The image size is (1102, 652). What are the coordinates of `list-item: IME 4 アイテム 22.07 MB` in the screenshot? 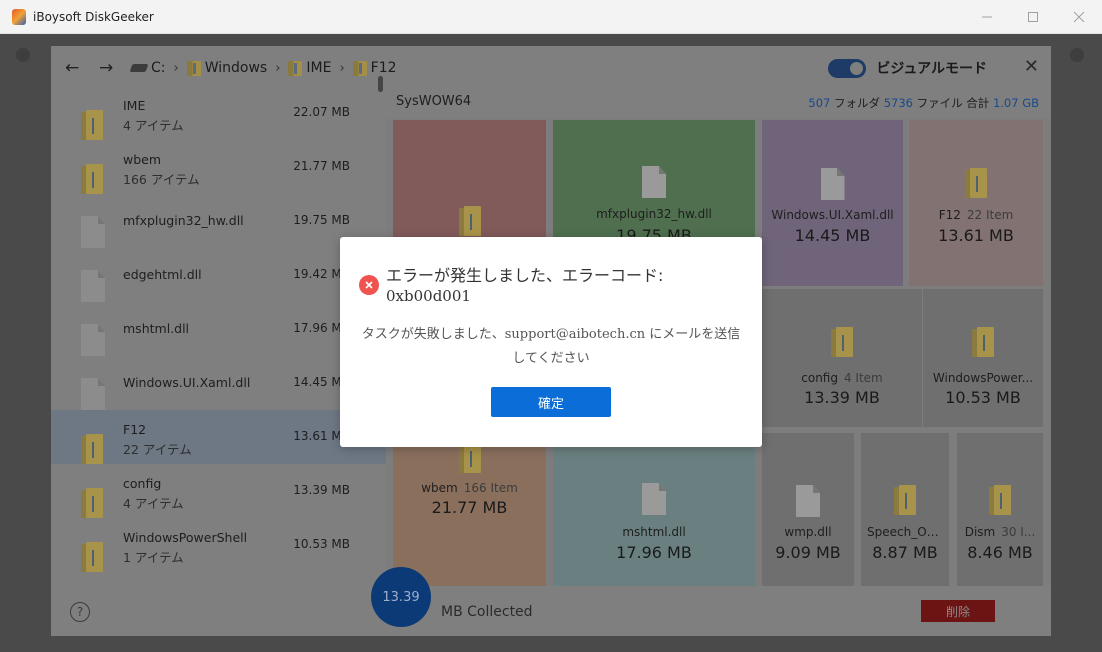 It's located at (218, 113).